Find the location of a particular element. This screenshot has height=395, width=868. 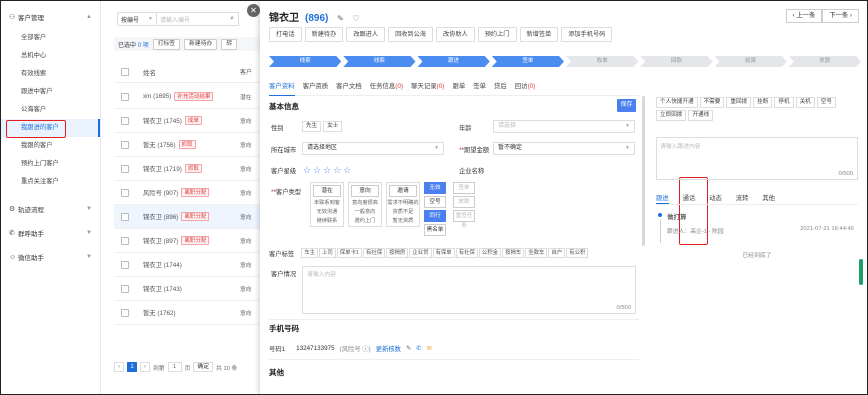

scrollbar is located at coordinates (643, 171).